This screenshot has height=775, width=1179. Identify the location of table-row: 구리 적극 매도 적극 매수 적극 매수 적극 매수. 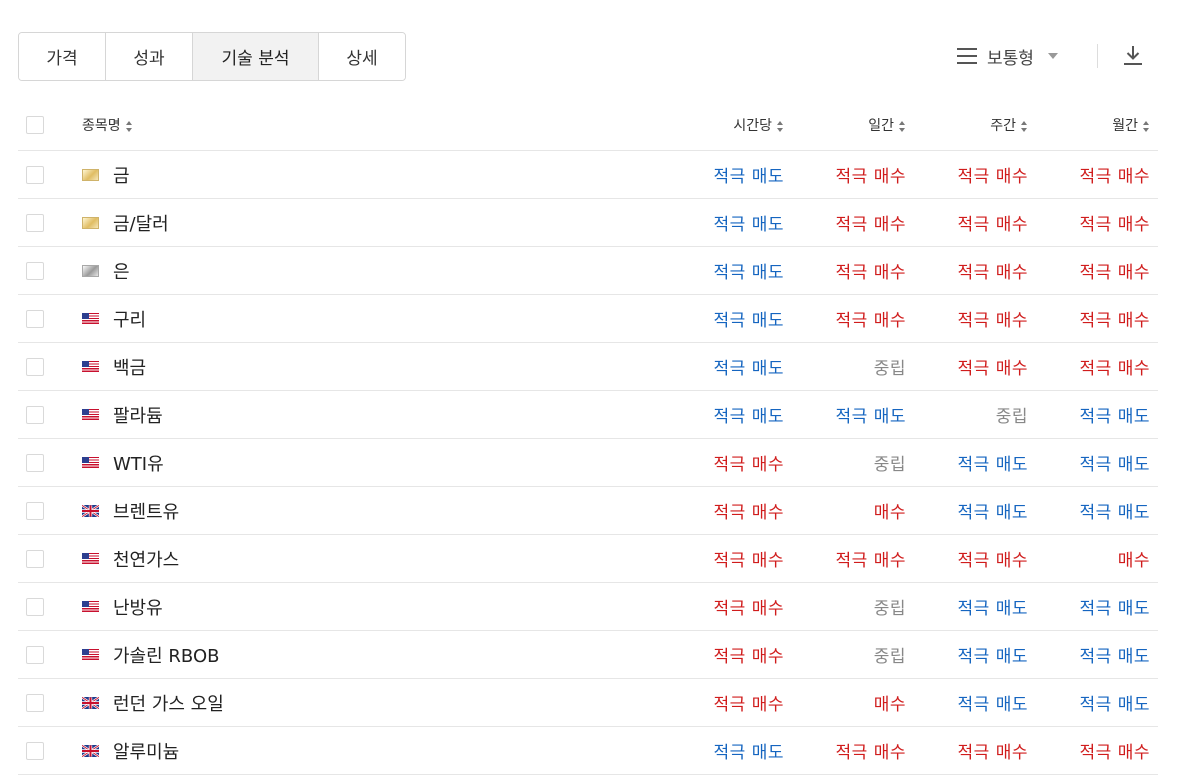
(588, 318).